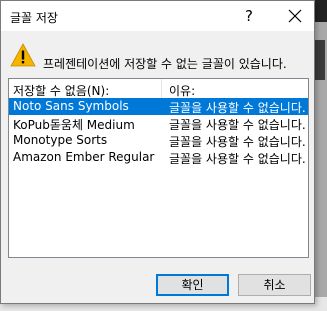 The width and height of the screenshot is (327, 311). What do you see at coordinates (158, 157) in the screenshot?
I see `list-item: Amazon Ember Regular 글꼴을 사용할 수 없습니다.` at bounding box center [158, 157].